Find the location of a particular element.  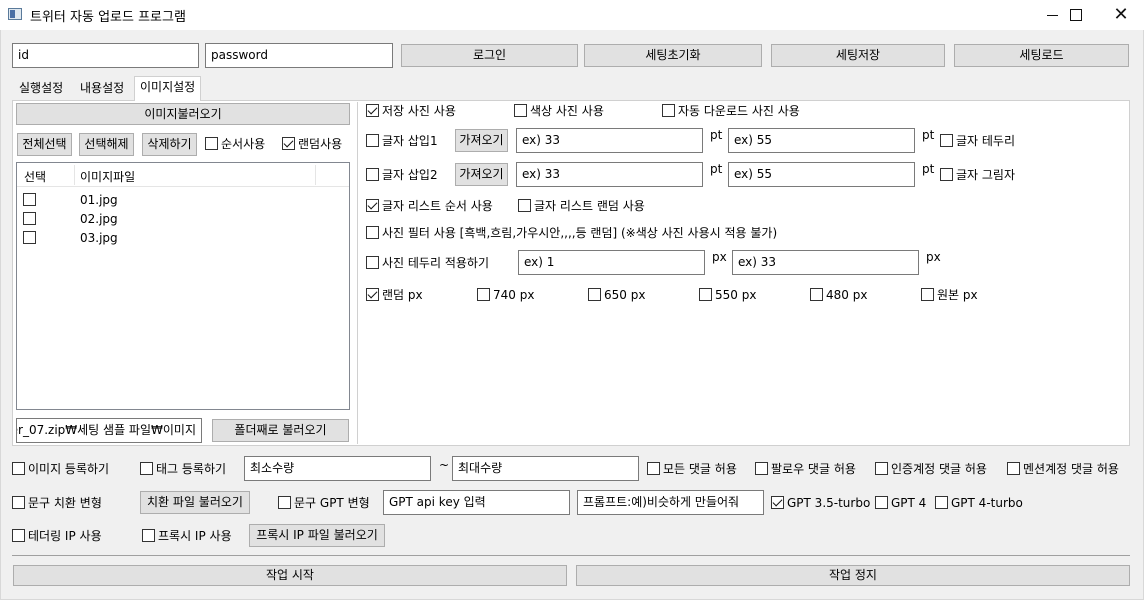

close-icon: ✕ is located at coordinates (1121, 15).